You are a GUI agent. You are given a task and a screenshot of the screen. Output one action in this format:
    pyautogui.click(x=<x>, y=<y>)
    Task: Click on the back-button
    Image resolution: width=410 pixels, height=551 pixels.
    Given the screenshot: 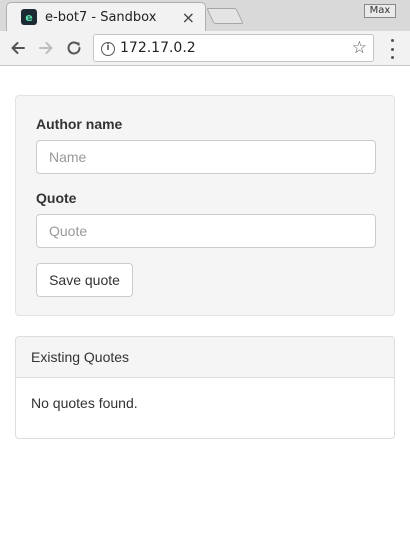 What is the action you would take?
    pyautogui.click(x=18, y=48)
    